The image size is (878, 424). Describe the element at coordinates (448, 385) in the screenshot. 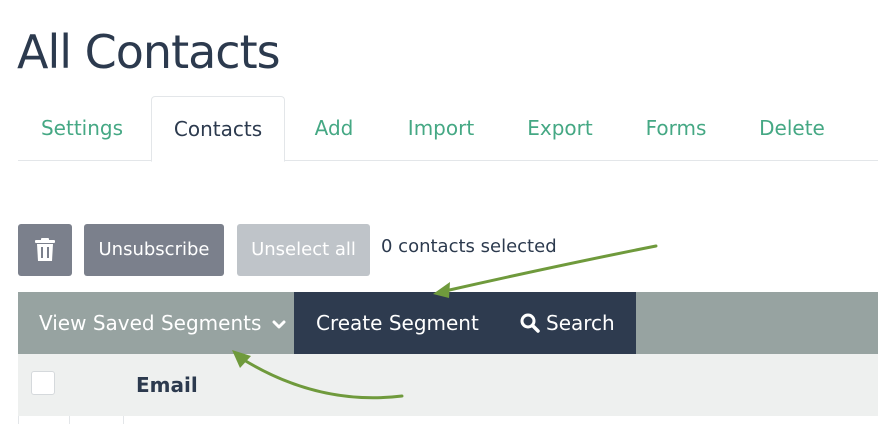

I see `table-header: Email` at that location.